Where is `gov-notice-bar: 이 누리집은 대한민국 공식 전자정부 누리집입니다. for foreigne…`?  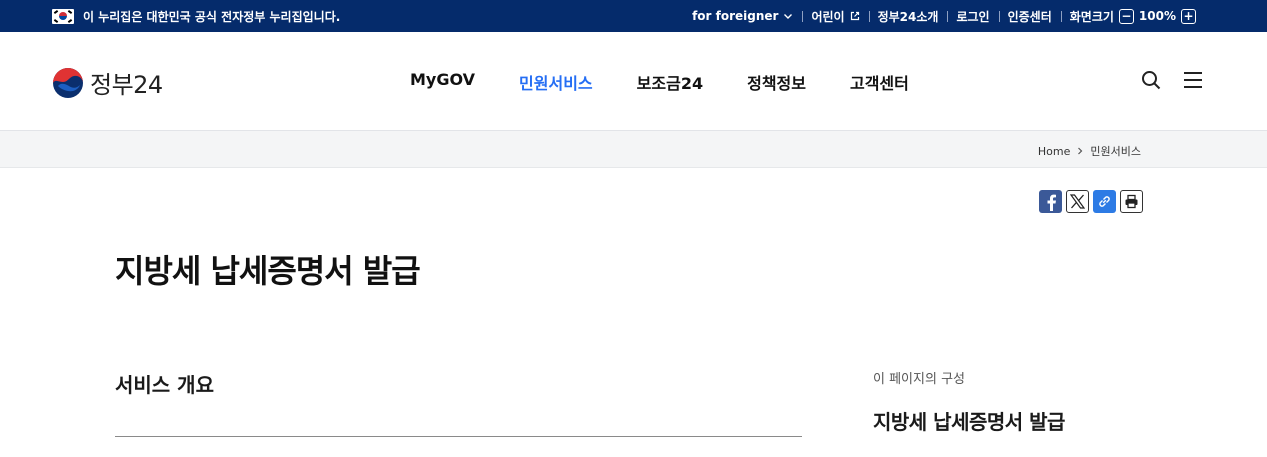
gov-notice-bar: 이 누리집은 대한민국 공식 전자정부 누리집입니다. for foreigne… is located at coordinates (633, 16).